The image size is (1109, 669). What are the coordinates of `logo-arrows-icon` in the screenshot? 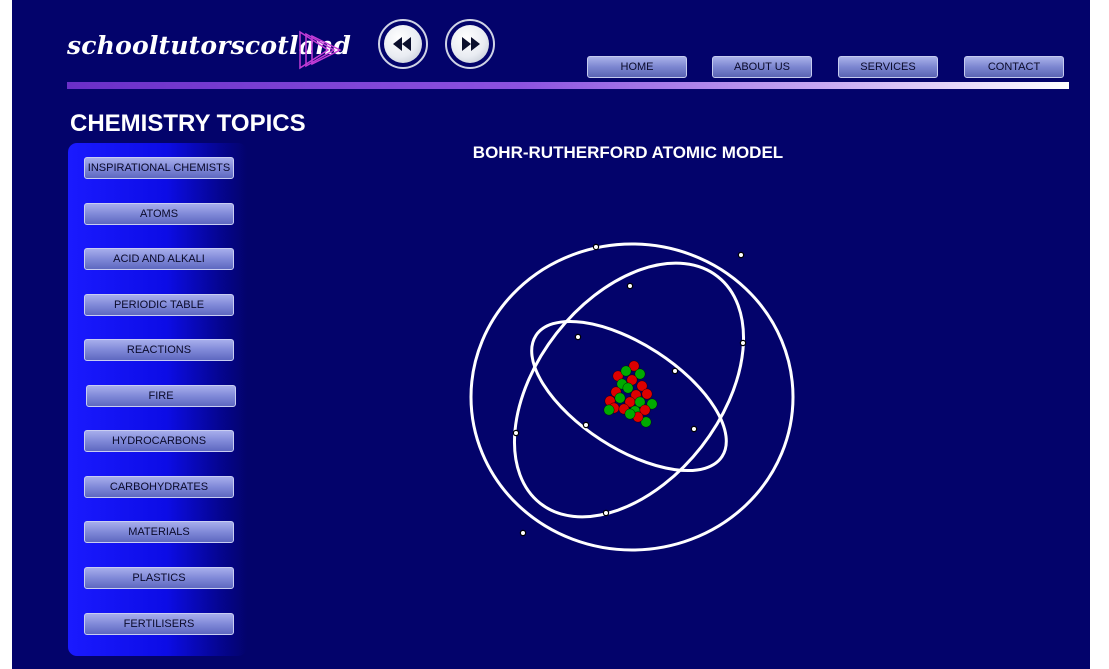 It's located at (320, 50).